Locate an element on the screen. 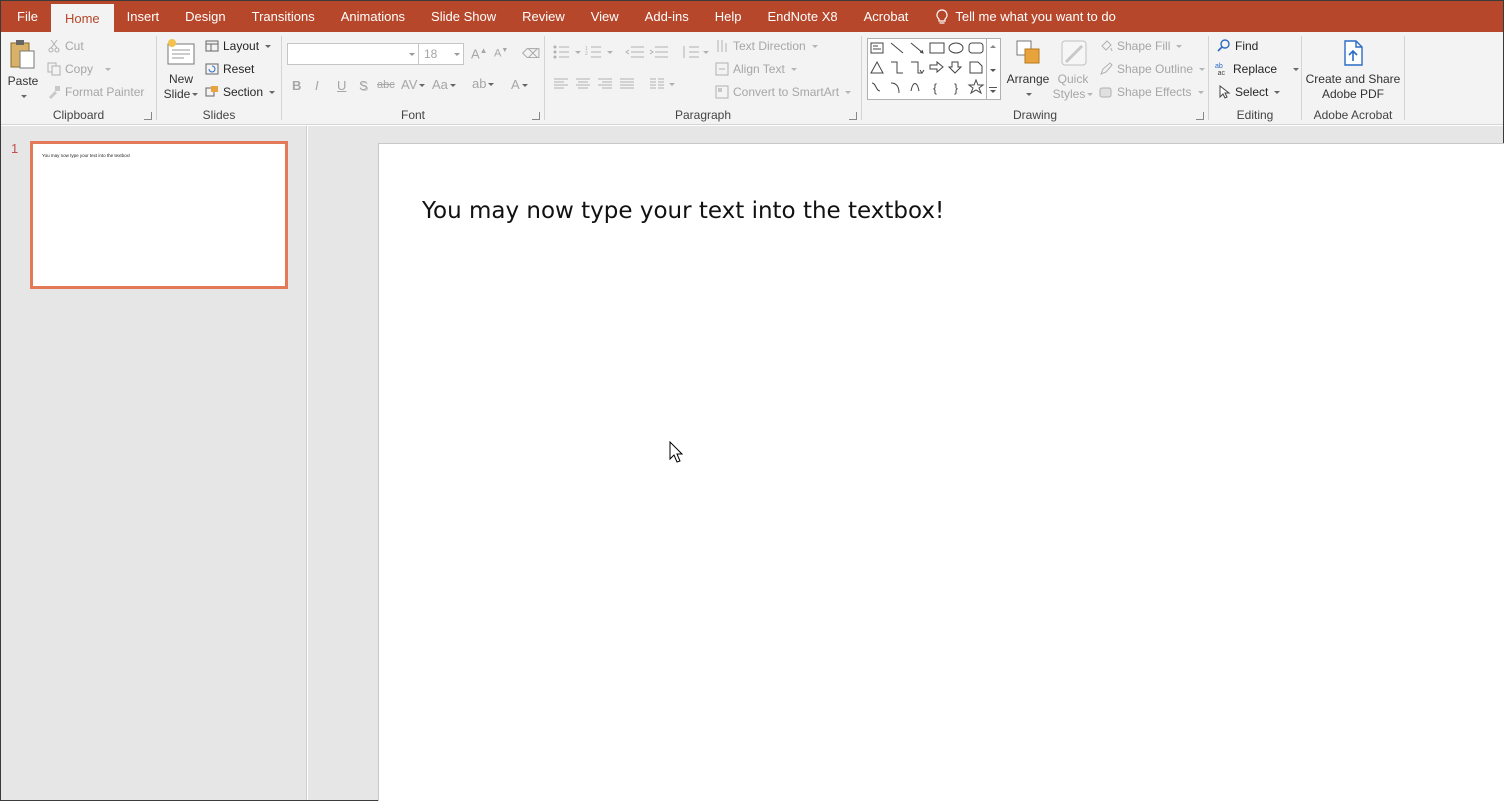 The image size is (1504, 801). font-size-dropdown: 18 is located at coordinates (441, 54).